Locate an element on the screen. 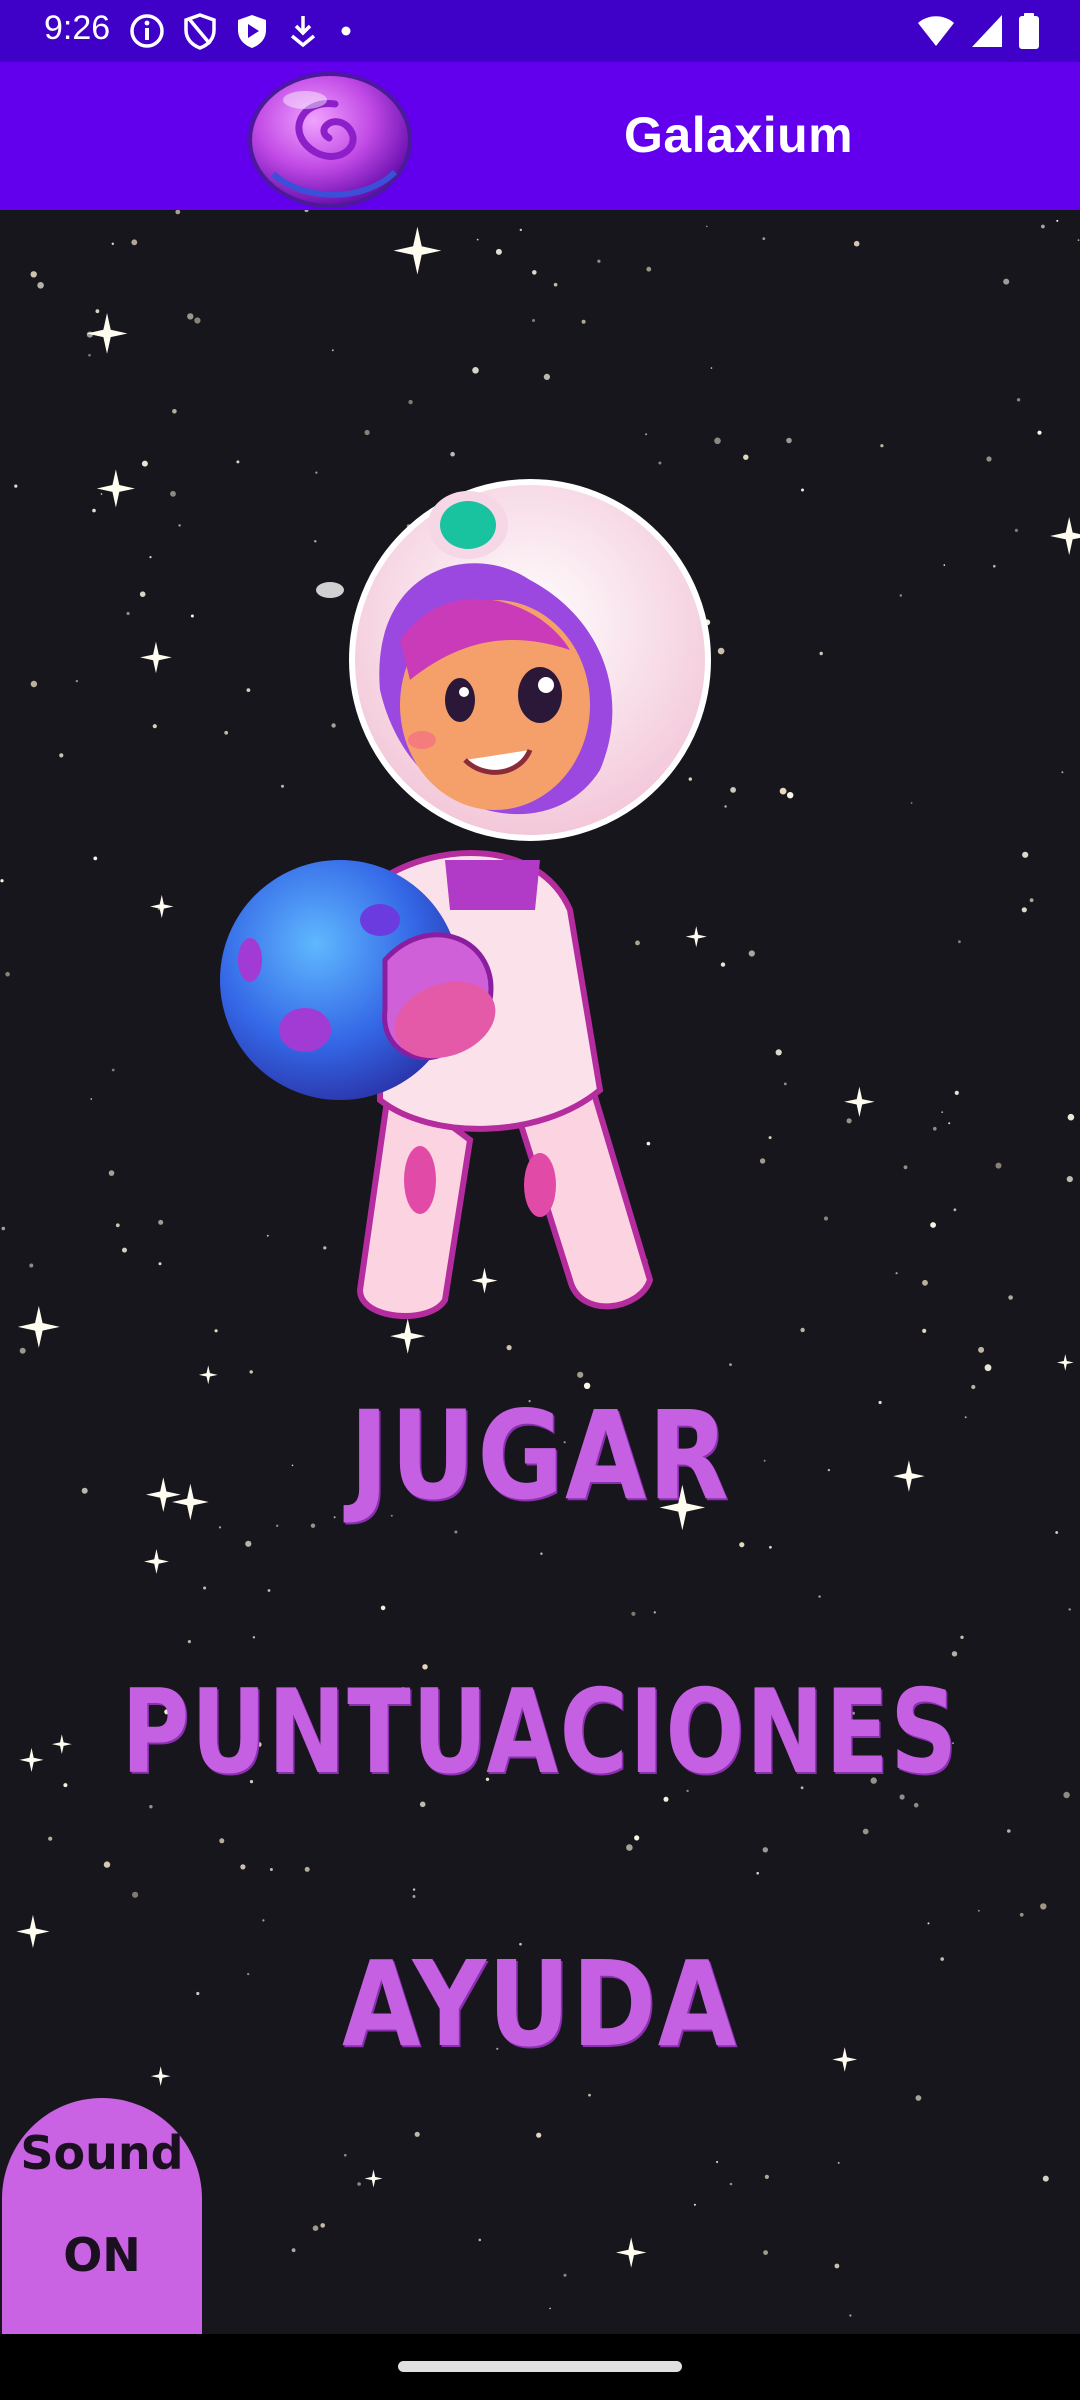 The width and height of the screenshot is (1080, 2400). shield-icon is located at coordinates (200, 31).